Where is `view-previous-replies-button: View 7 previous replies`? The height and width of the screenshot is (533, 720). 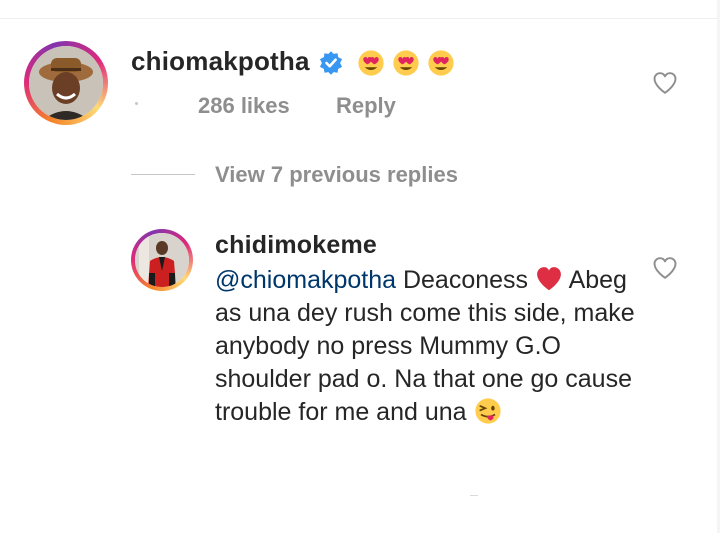
view-previous-replies-button: View 7 previous replies is located at coordinates (336, 175).